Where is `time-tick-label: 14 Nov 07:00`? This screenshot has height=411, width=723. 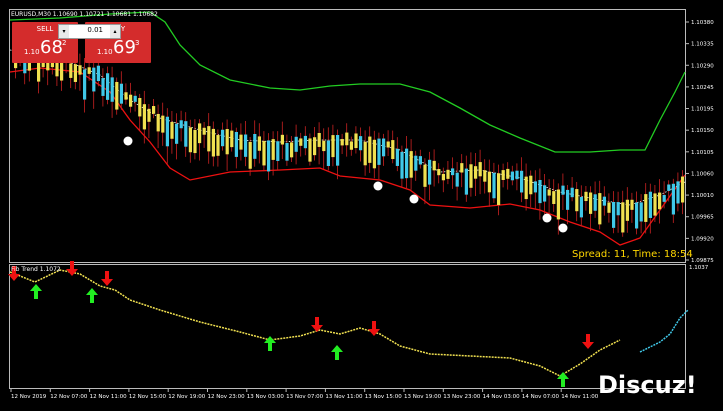
time-tick-label: 14 Nov 07:00 is located at coordinates (541, 397).